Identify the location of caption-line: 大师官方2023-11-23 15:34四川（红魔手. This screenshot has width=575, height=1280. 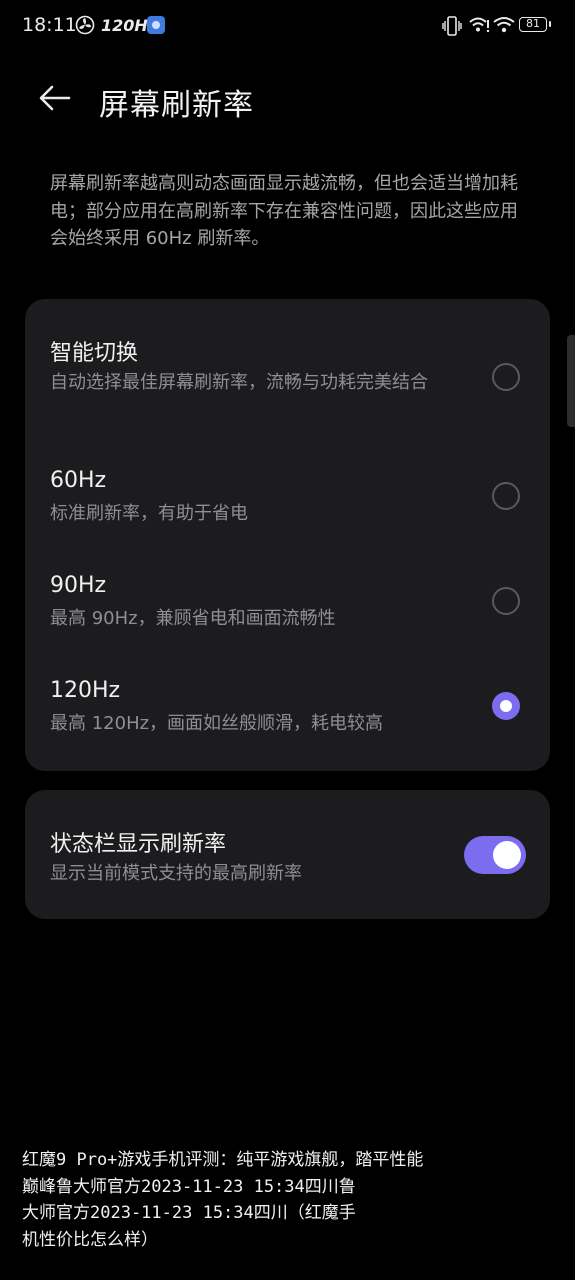
(189, 1213).